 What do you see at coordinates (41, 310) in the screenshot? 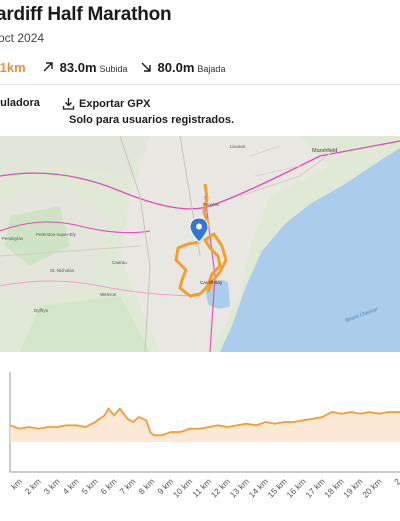
I see `map-label: Dyffryn` at bounding box center [41, 310].